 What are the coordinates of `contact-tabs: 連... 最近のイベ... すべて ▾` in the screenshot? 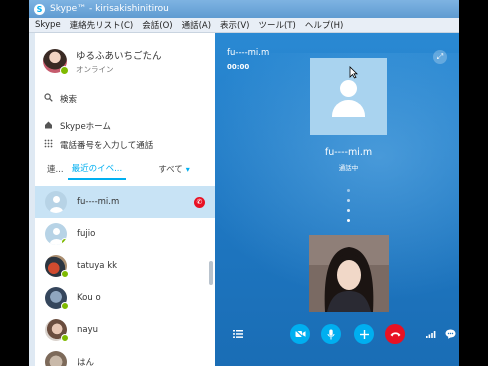 It's located at (125, 169).